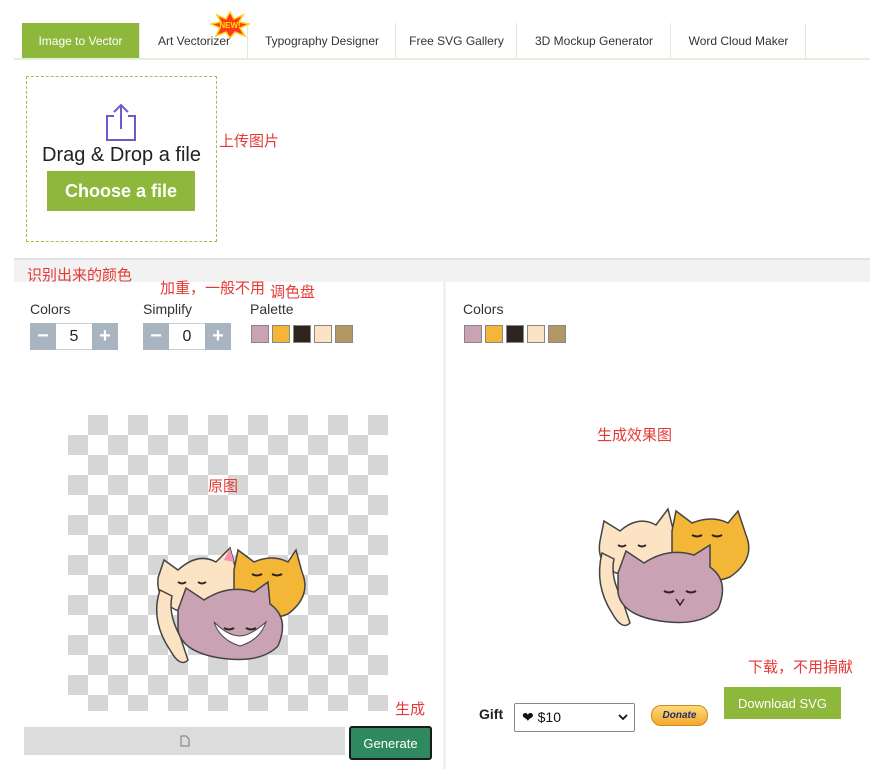 This screenshot has width=870, height=769. Describe the element at coordinates (491, 714) in the screenshot. I see `gift-label: Gift` at that location.